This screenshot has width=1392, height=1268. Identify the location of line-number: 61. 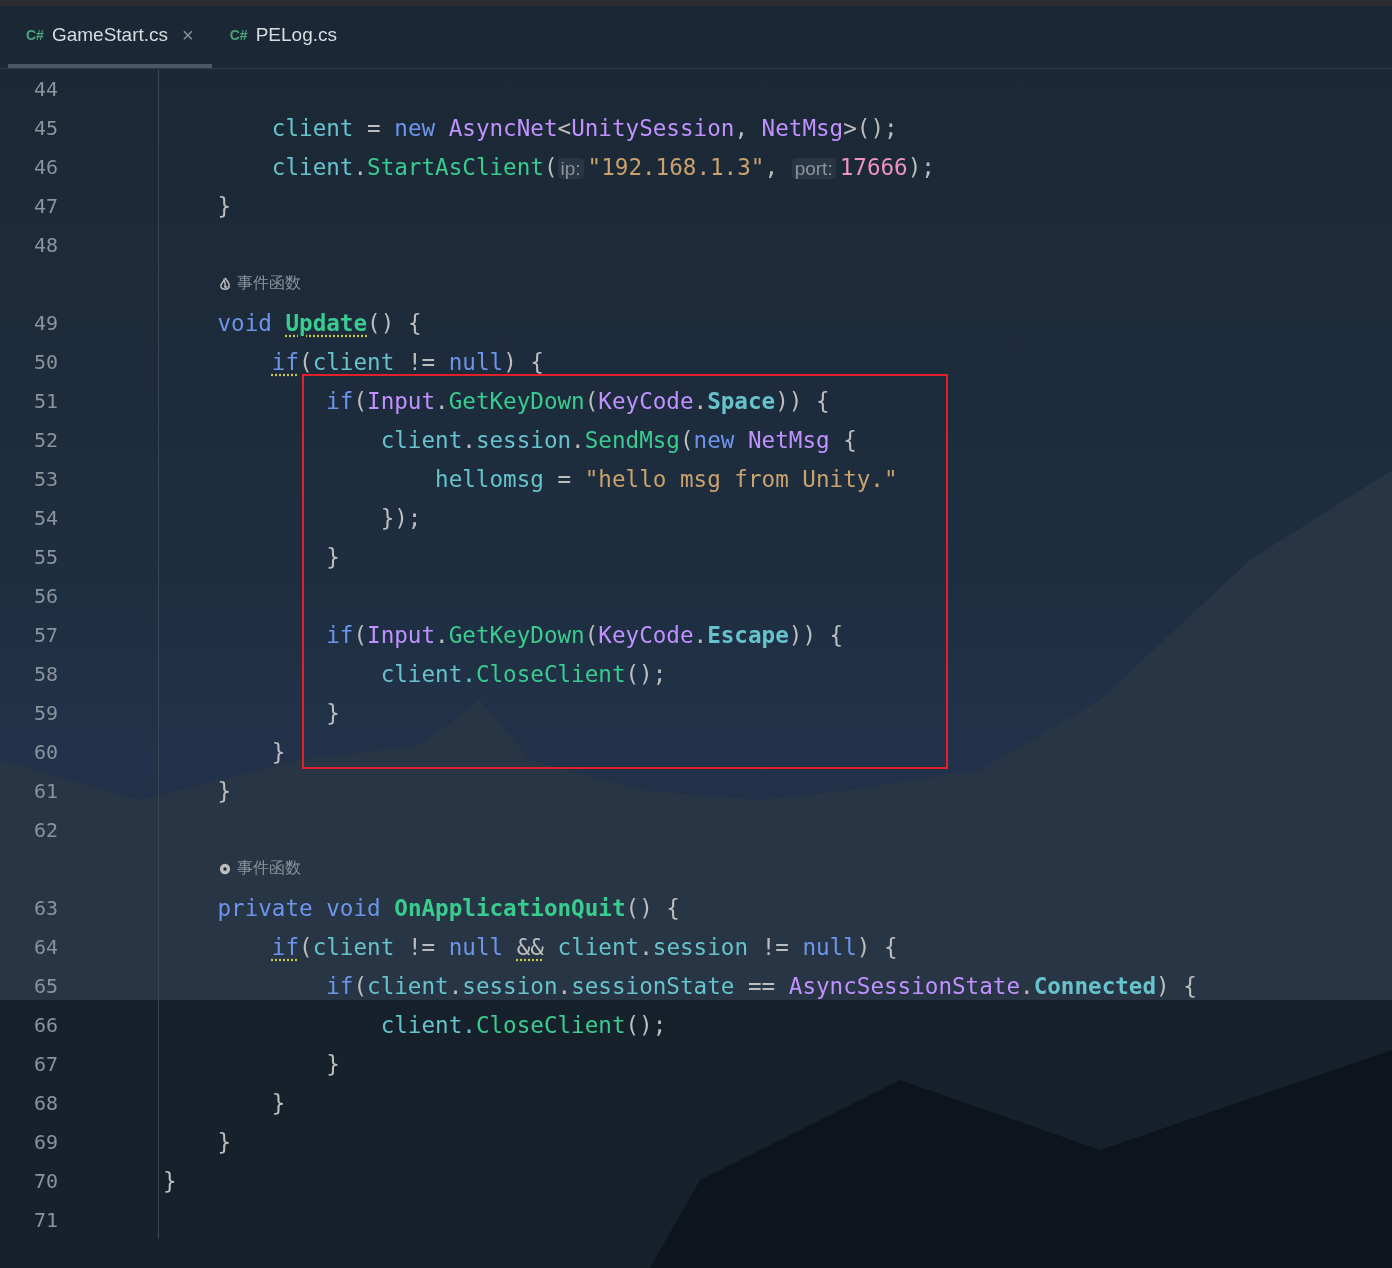
(46, 790).